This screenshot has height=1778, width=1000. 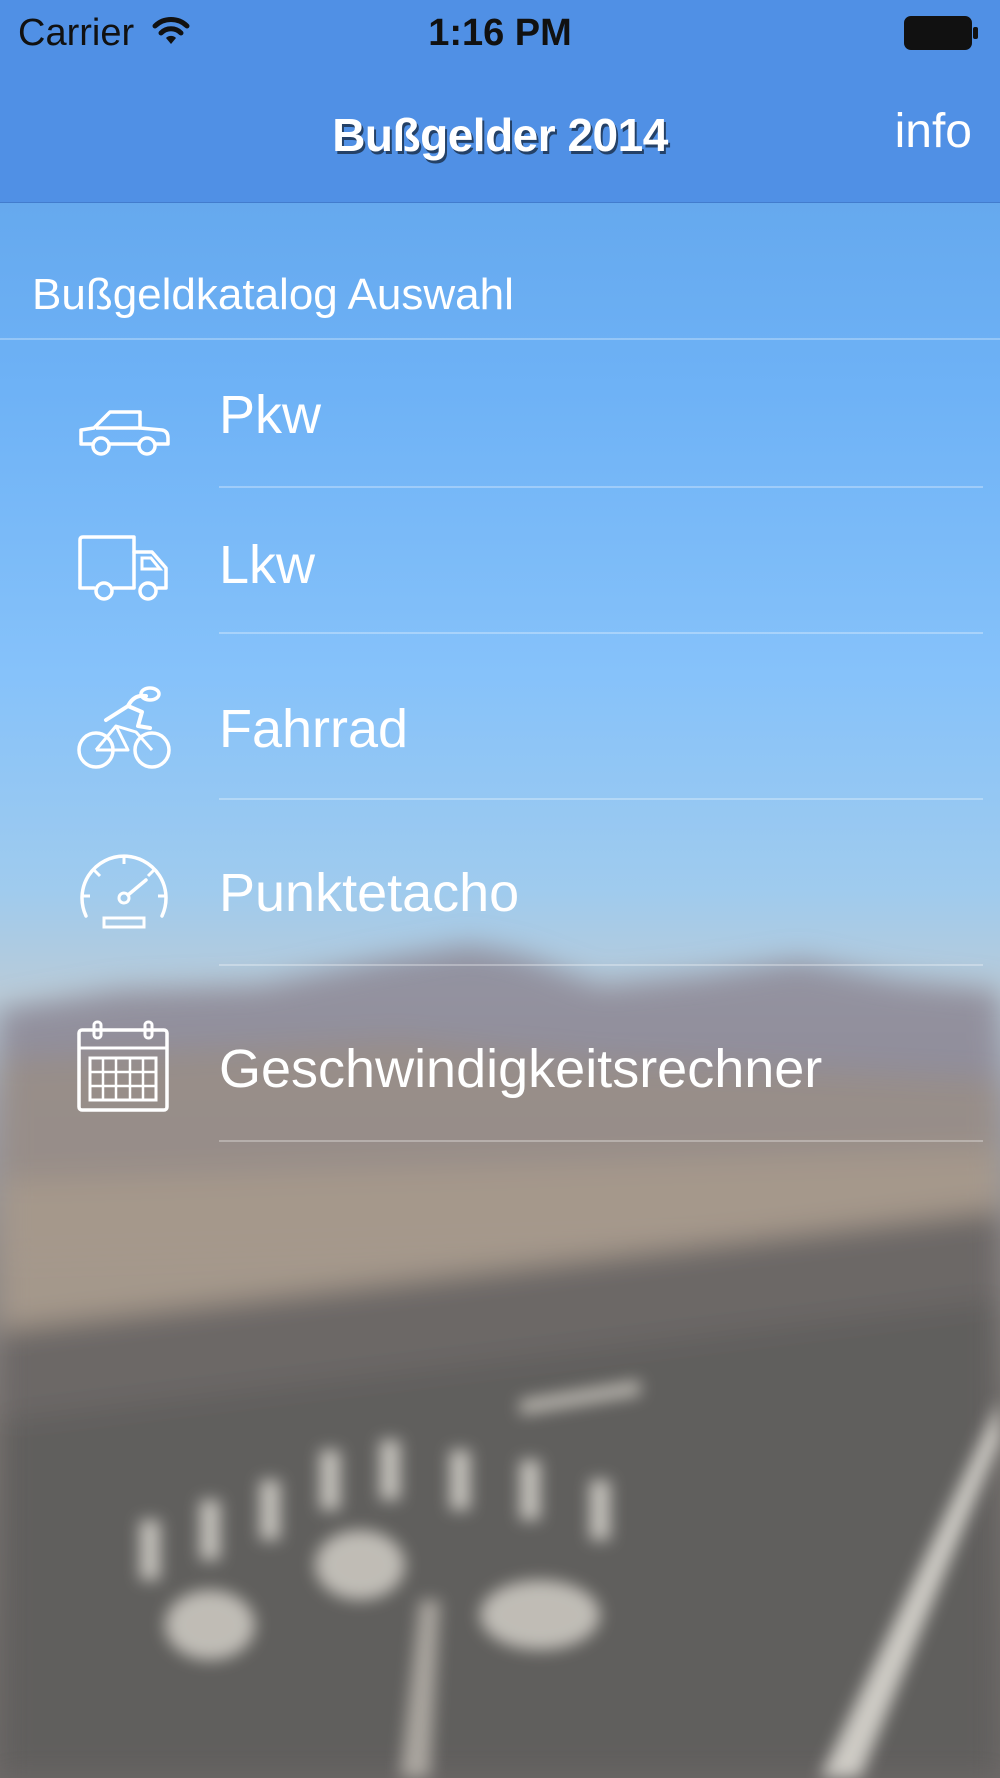 I want to click on menu-item-geschwindigkeitsrechner: Geschwindigkeitsrechner, so click(x=500, y=1053).